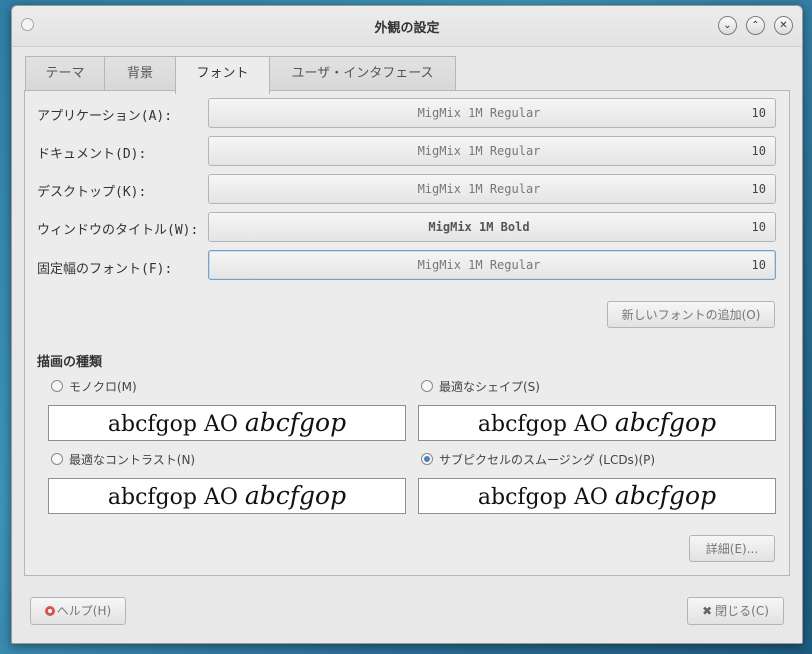  I want to click on font-label-application: アプリケーション(A):, so click(105, 116).